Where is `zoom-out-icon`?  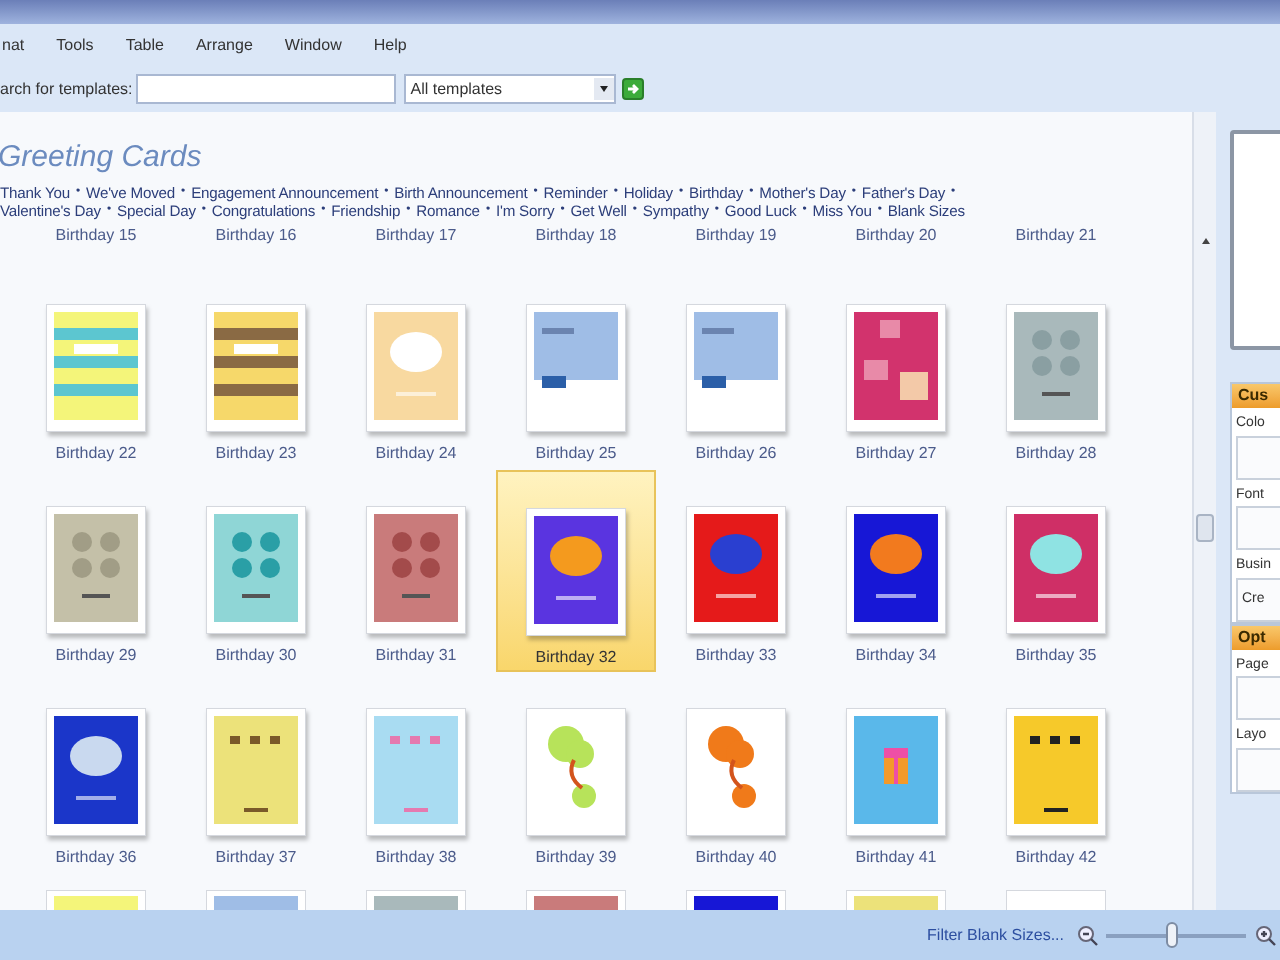
zoom-out-icon is located at coordinates (1087, 935).